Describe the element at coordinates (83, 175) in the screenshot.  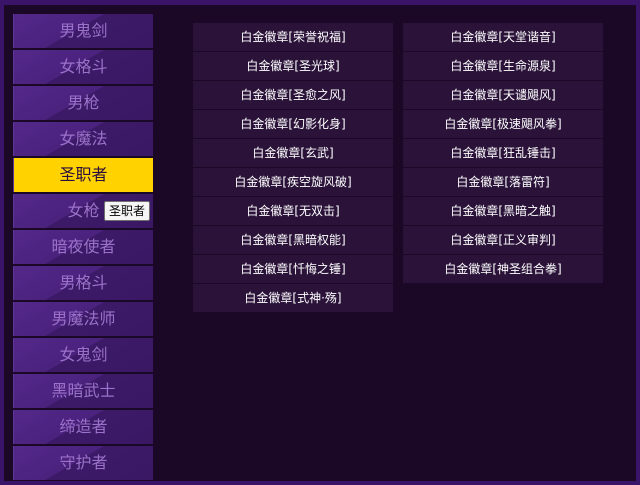
I see `sidebar-item-priest: 圣职者` at that location.